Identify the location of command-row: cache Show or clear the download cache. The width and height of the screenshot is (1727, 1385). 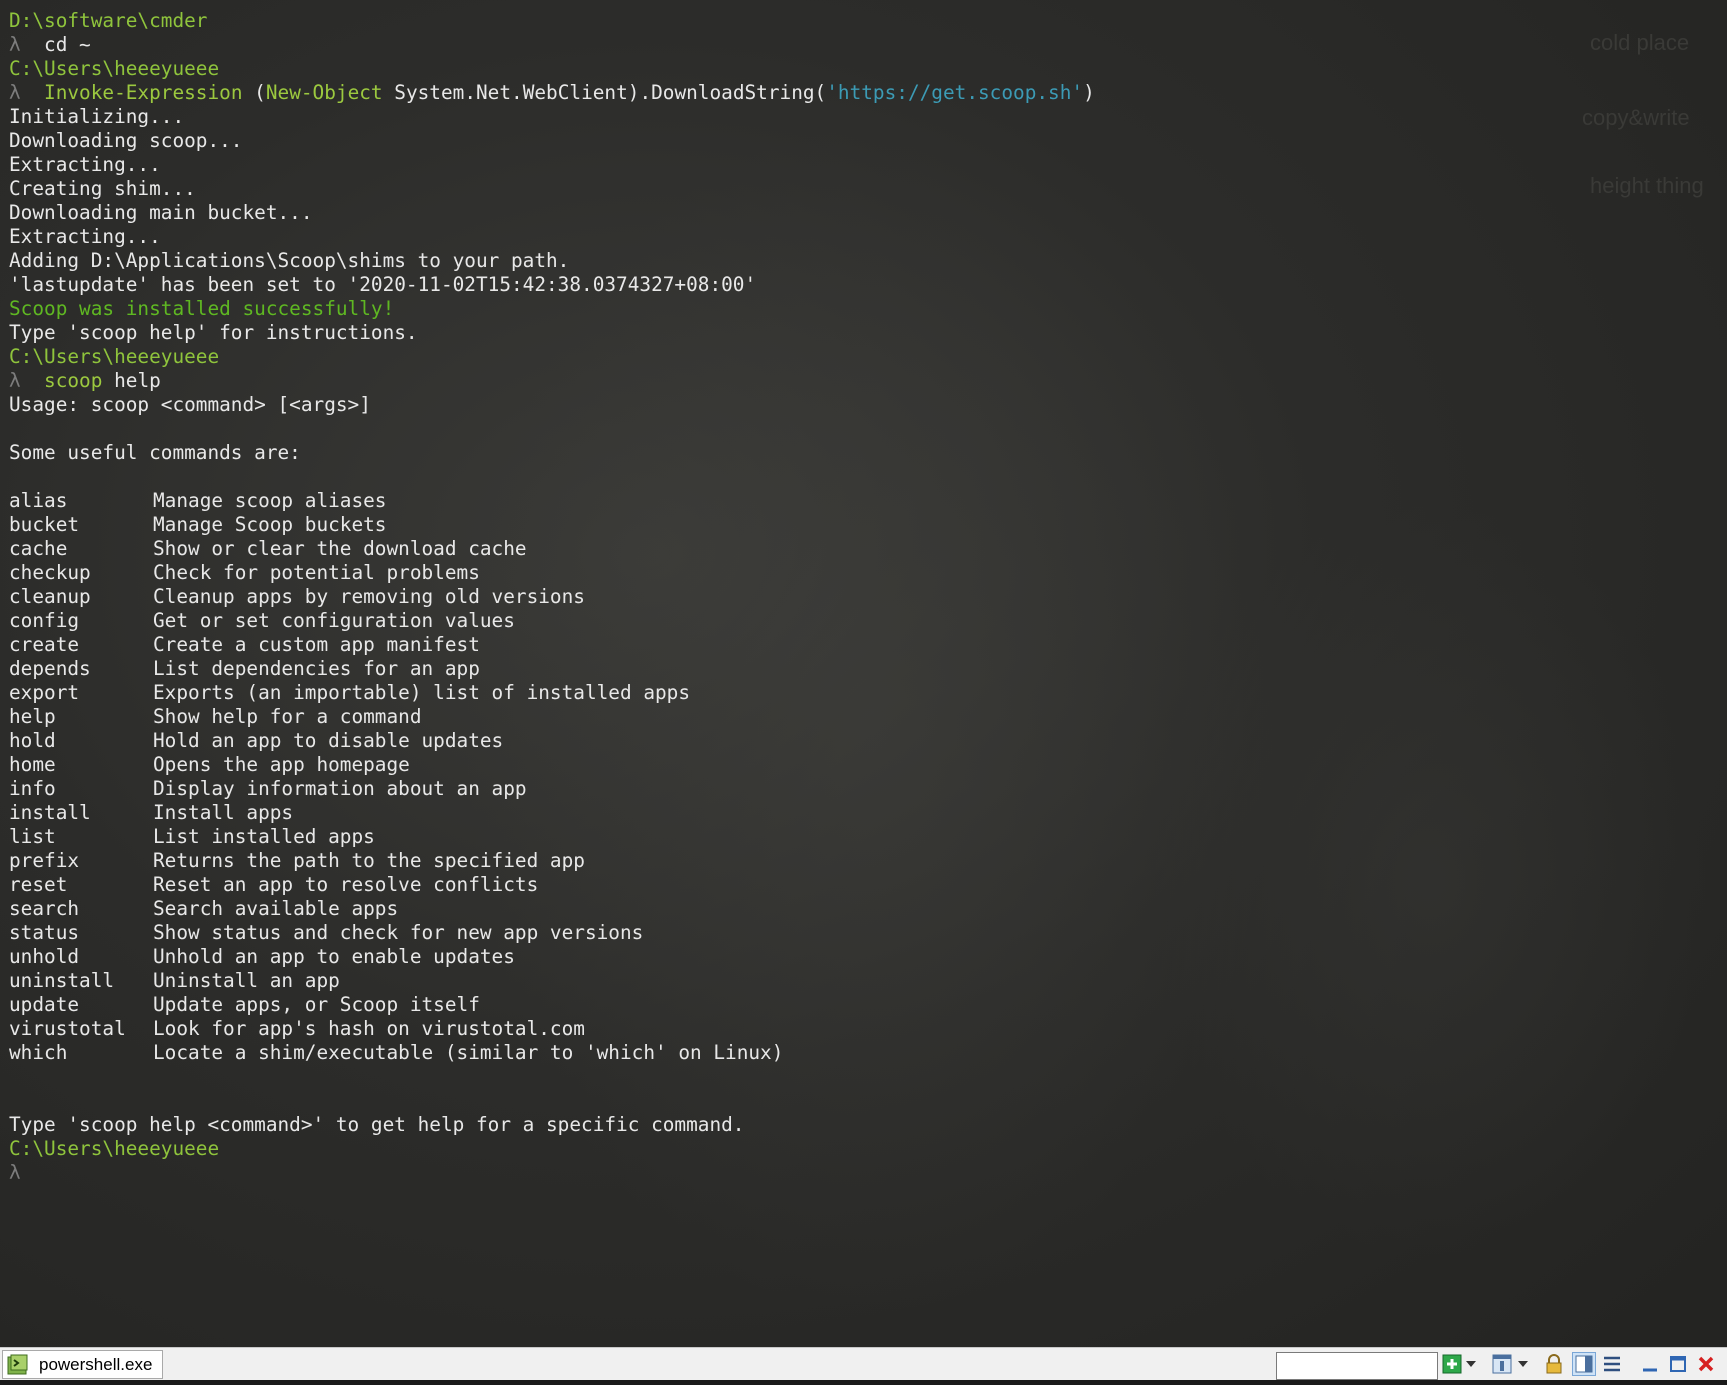
(868, 549).